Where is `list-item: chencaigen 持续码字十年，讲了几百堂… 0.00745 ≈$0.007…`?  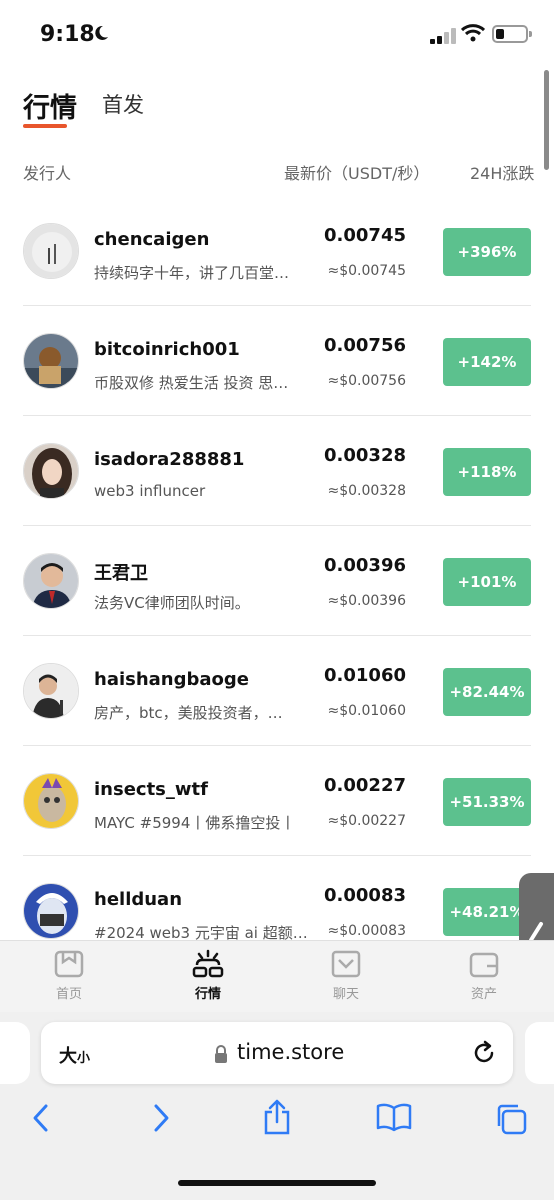
list-item: chencaigen 持续码字十年，讲了几百堂… 0.00745 ≈$0.007… is located at coordinates (277, 251).